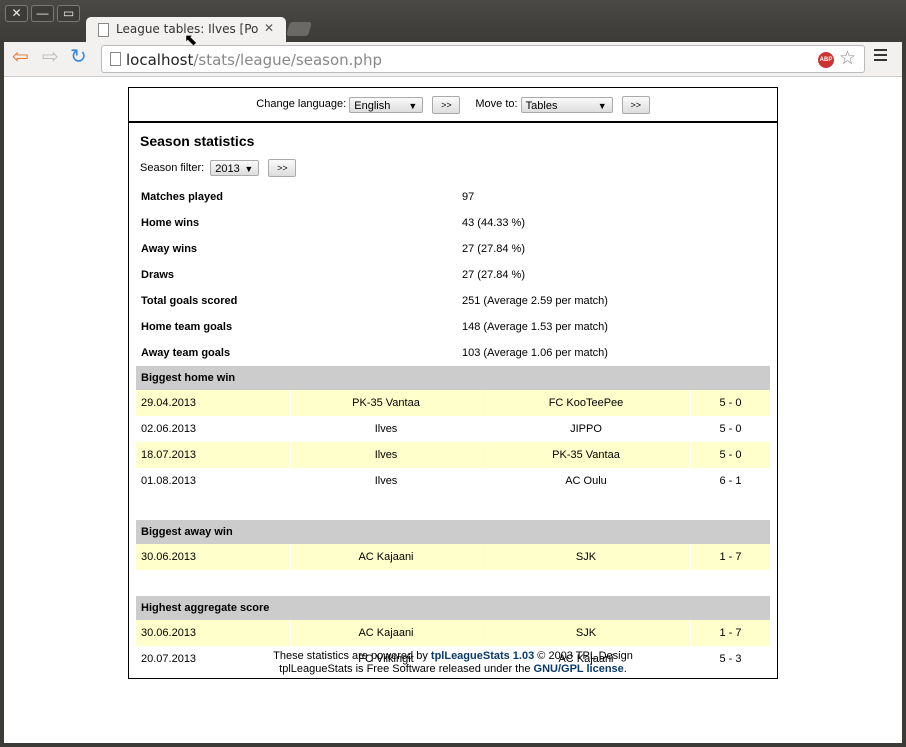 The height and width of the screenshot is (747, 906). What do you see at coordinates (182, 197) in the screenshot?
I see `stat-label: Matches played` at bounding box center [182, 197].